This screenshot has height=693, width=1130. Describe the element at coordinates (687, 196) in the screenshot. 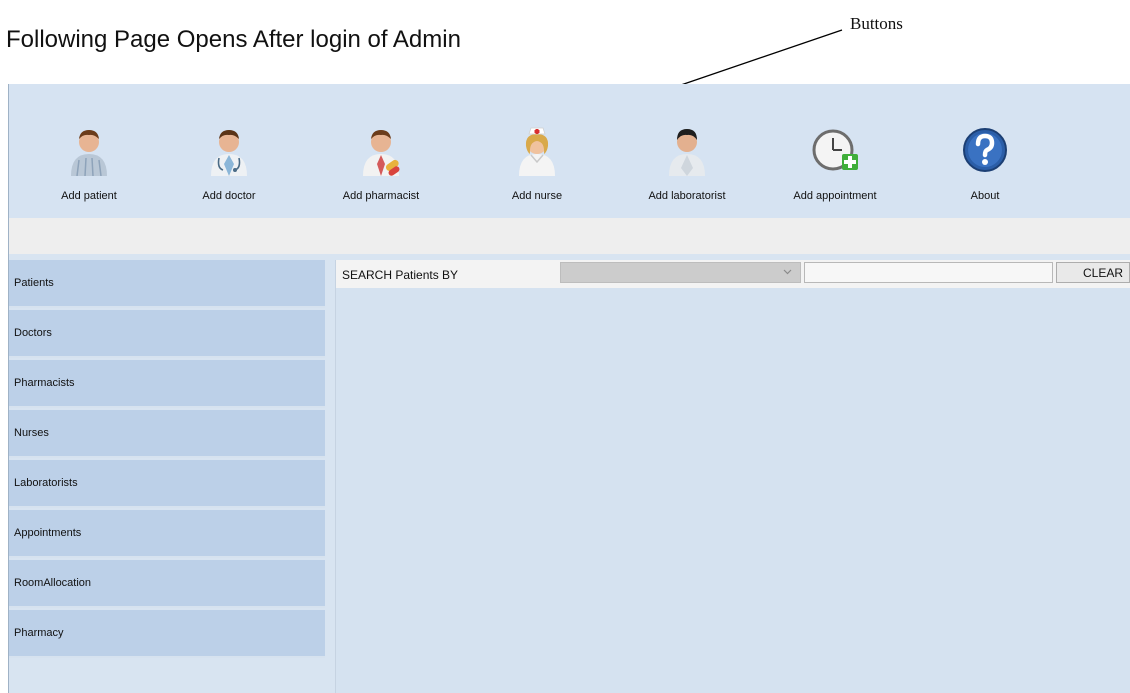

I see `add-laboratorist-label: Add laboratorist` at that location.